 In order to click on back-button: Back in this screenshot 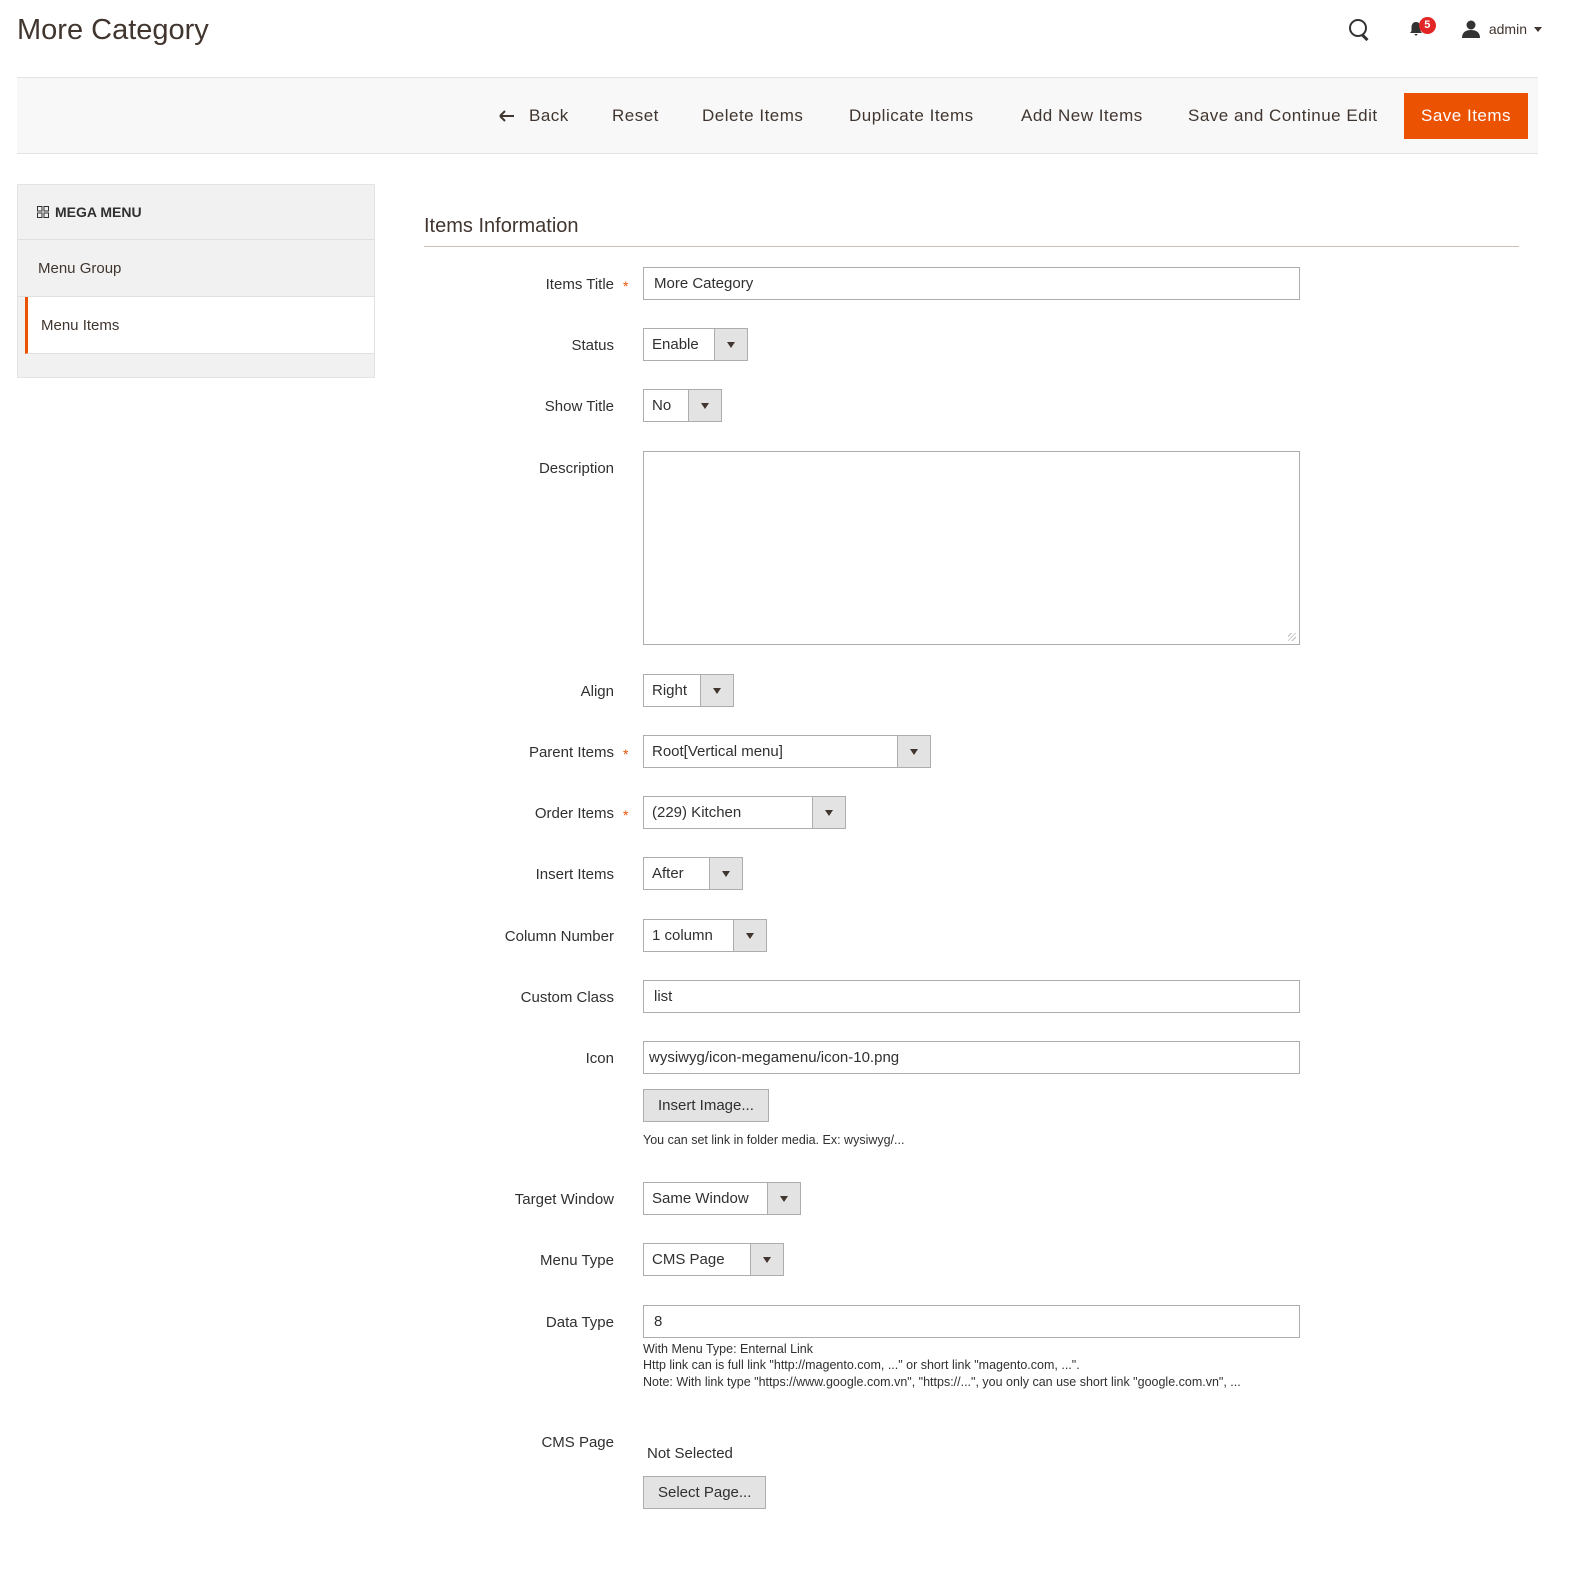, I will do `click(534, 116)`.